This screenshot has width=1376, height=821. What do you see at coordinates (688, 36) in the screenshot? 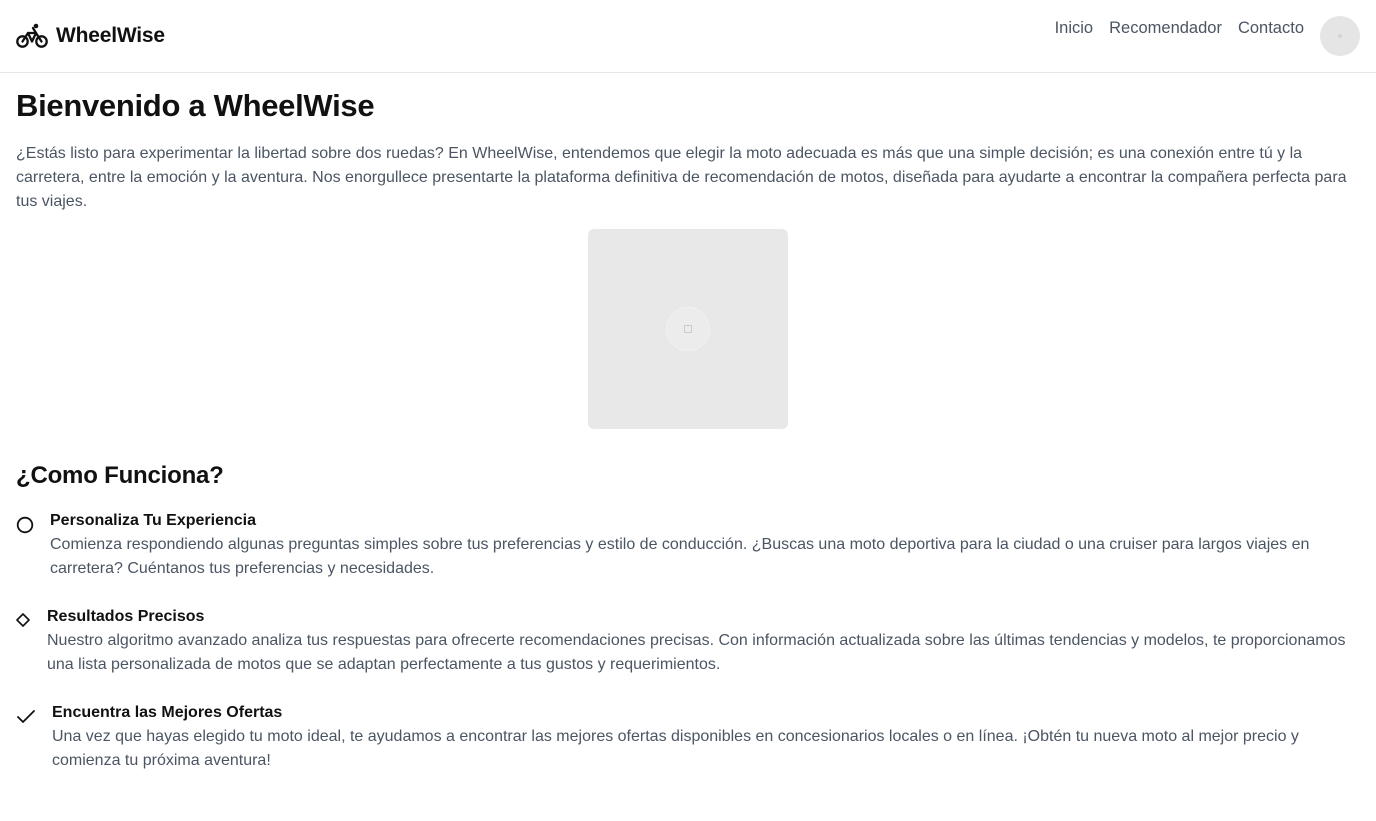
I see `navbar: WheelWise Inicio Recomendador Contacto` at bounding box center [688, 36].